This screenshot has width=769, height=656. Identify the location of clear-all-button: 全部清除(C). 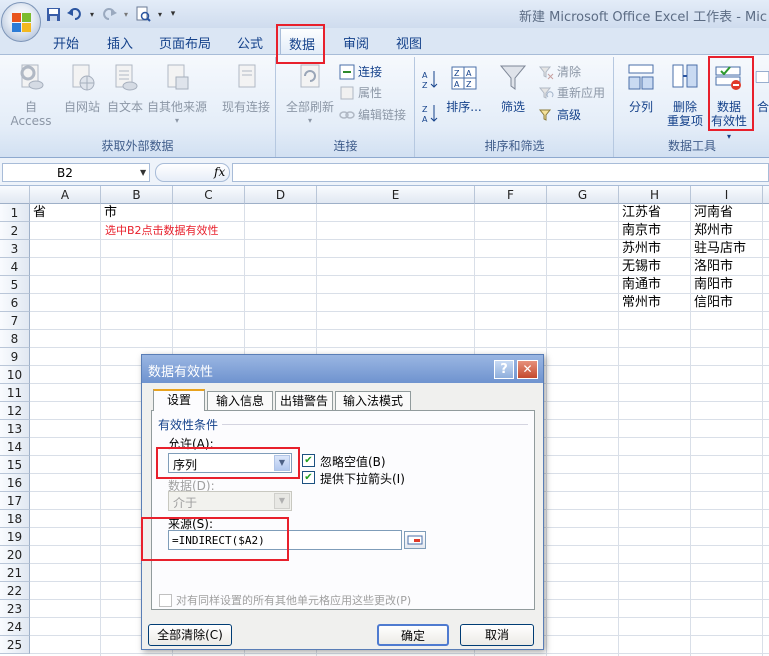
(190, 635).